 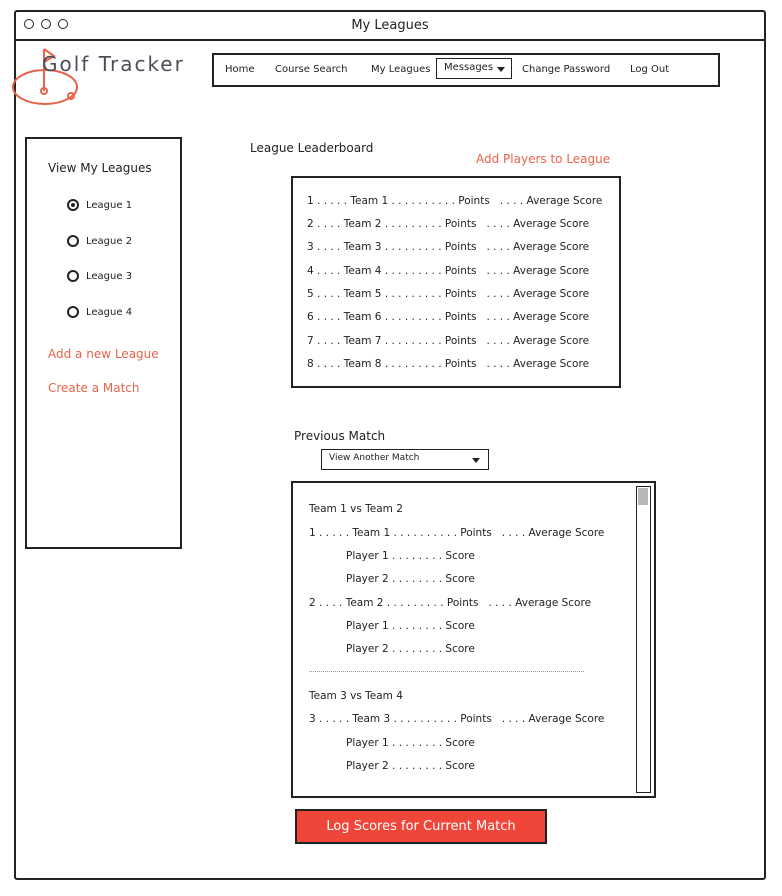 What do you see at coordinates (340, 436) in the screenshot?
I see `previous-match-title: Previous Match` at bounding box center [340, 436].